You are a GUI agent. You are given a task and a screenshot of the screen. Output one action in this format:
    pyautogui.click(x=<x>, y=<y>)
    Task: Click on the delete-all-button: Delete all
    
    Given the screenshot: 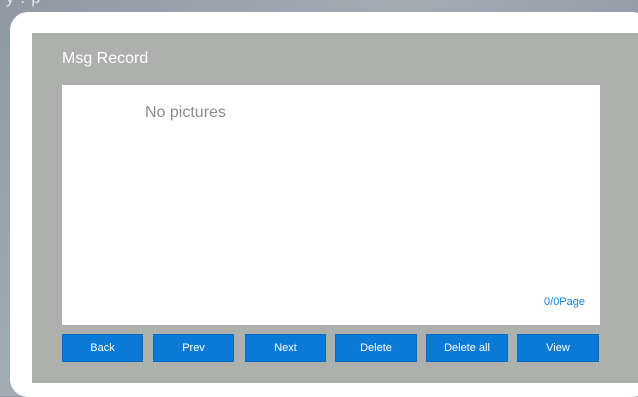 What is the action you would take?
    pyautogui.click(x=467, y=348)
    